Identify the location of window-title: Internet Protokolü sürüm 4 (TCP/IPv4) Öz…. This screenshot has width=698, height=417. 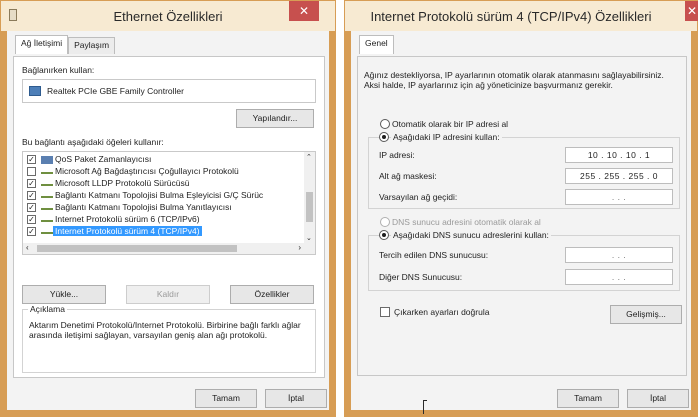
(511, 16).